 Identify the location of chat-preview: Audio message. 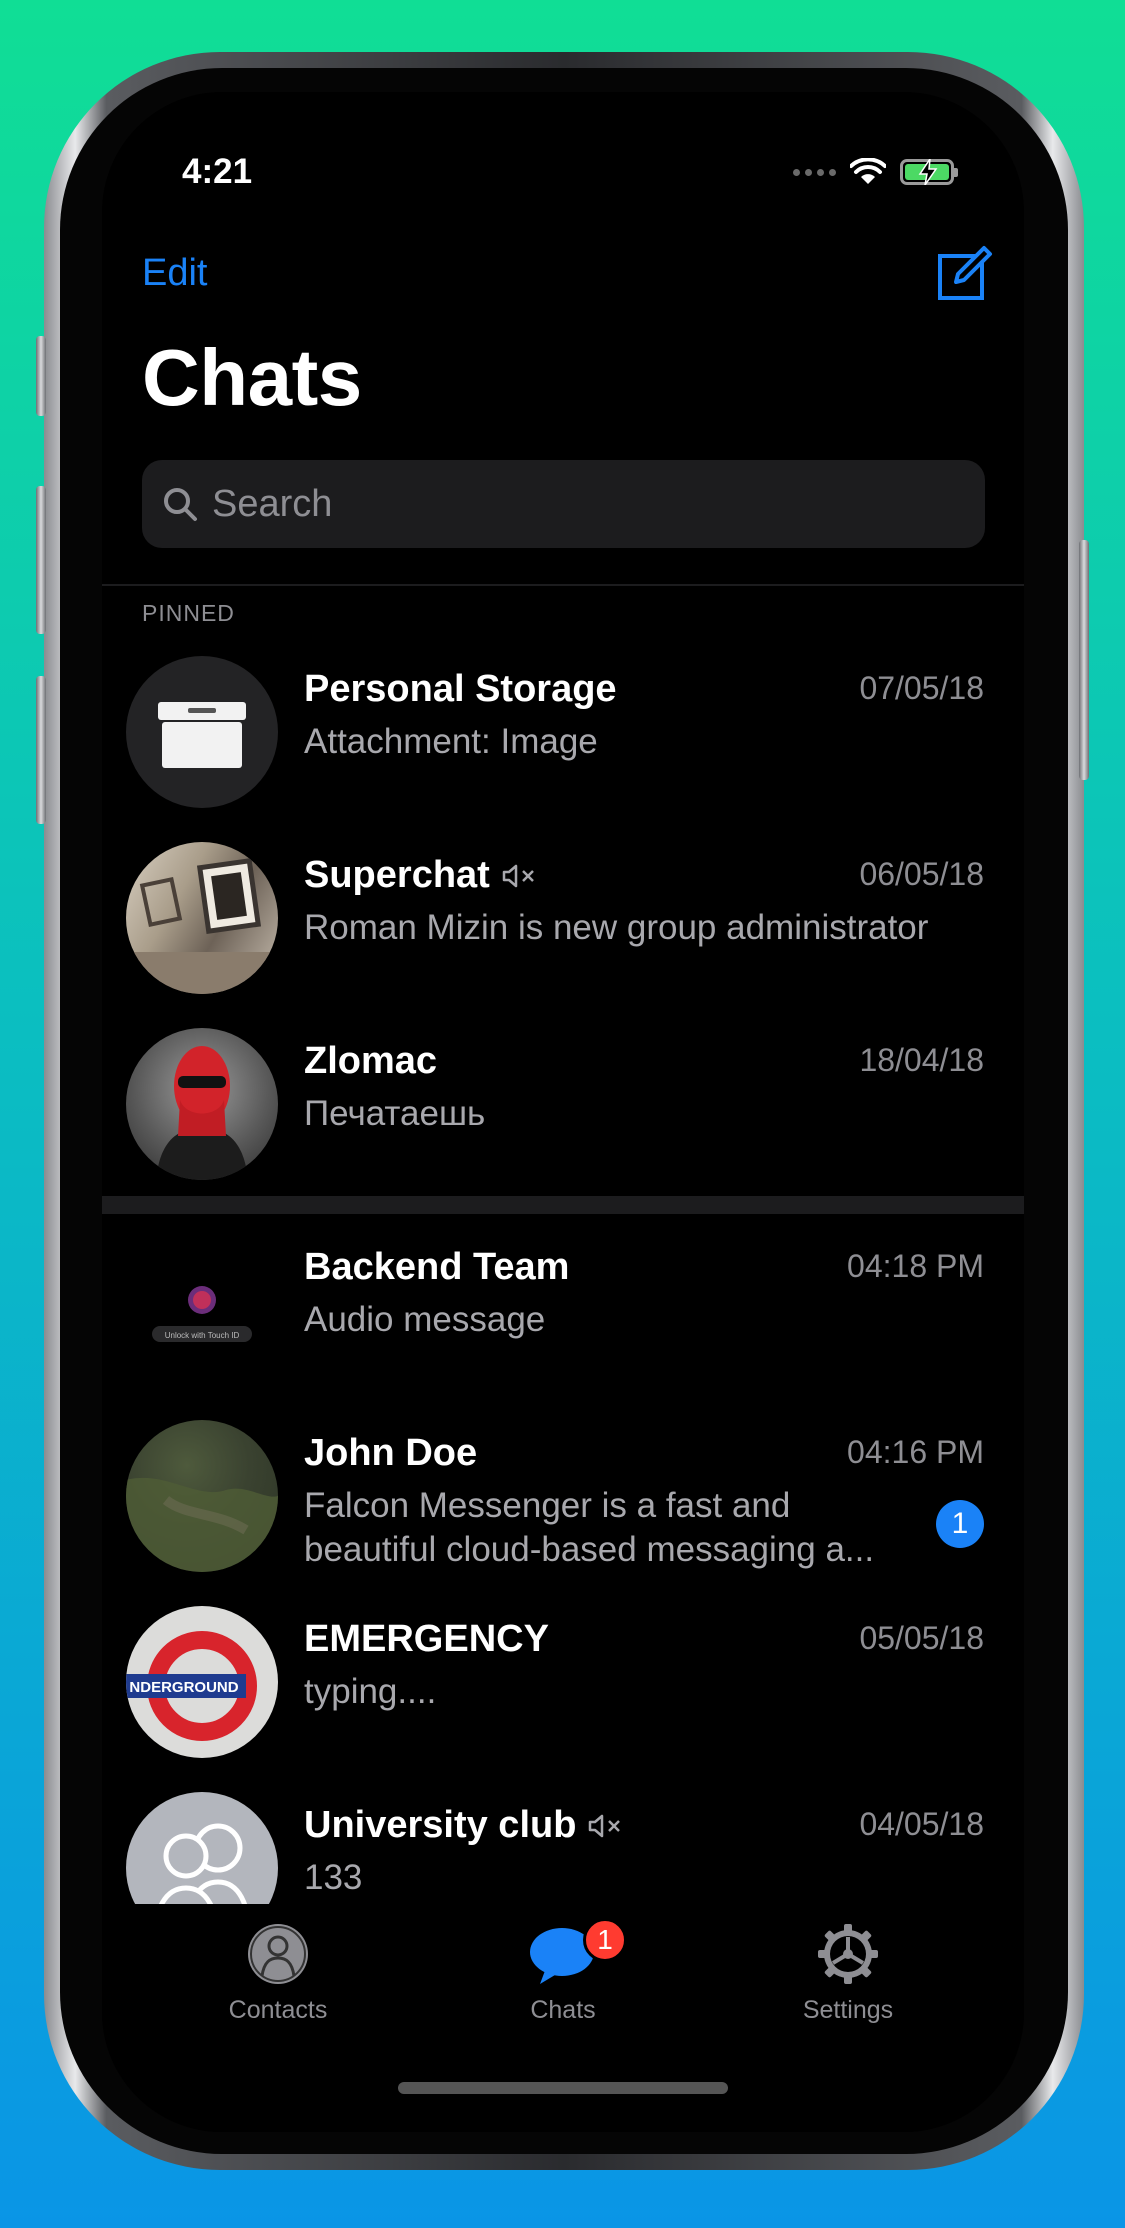
(425, 1319).